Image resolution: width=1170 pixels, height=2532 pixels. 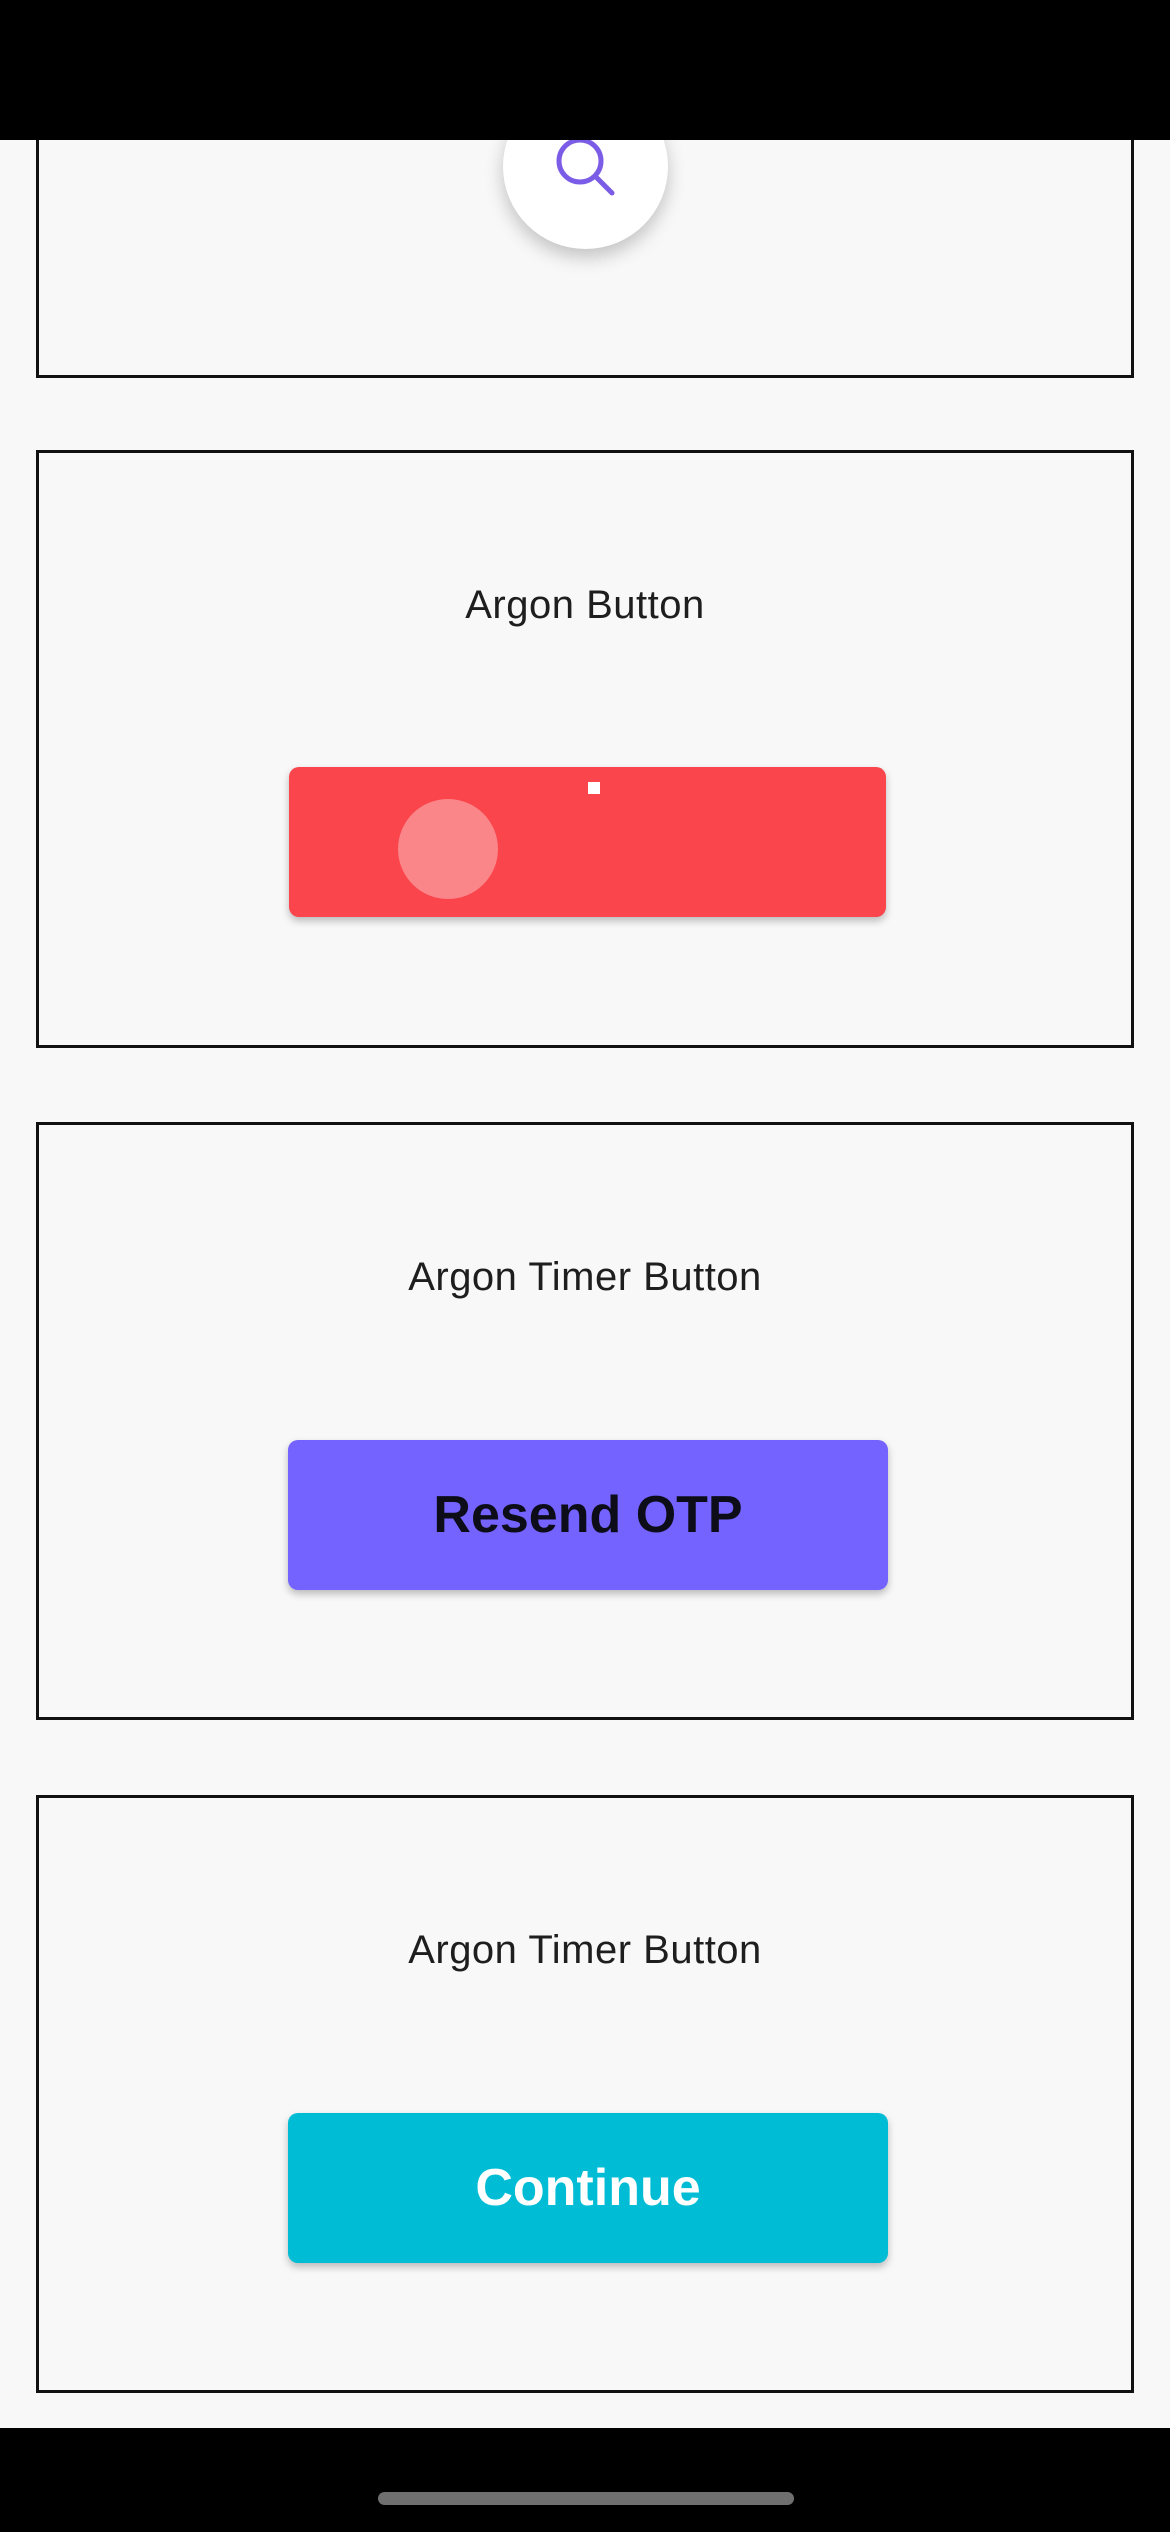 I want to click on home-bar-area, so click(x=585, y=2480).